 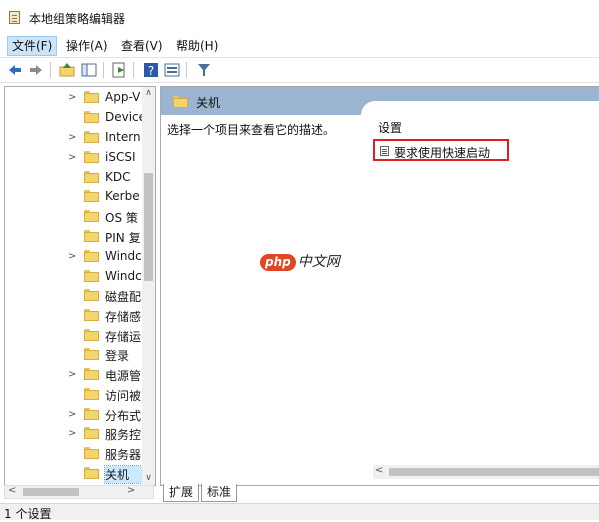 What do you see at coordinates (131, 490) in the screenshot?
I see `scroll-right-icon: >` at bounding box center [131, 490].